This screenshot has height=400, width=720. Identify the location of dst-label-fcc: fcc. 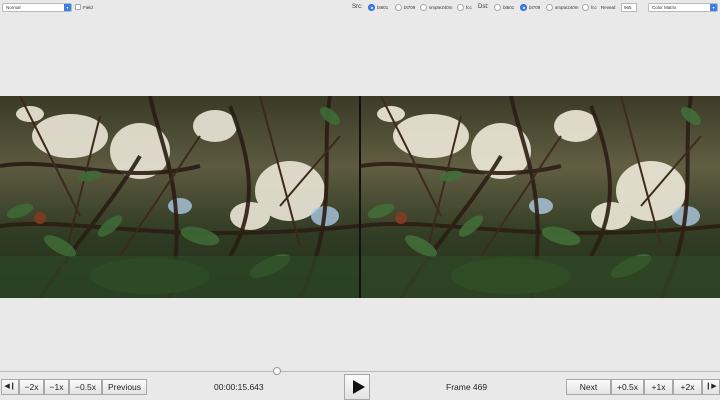
(594, 7).